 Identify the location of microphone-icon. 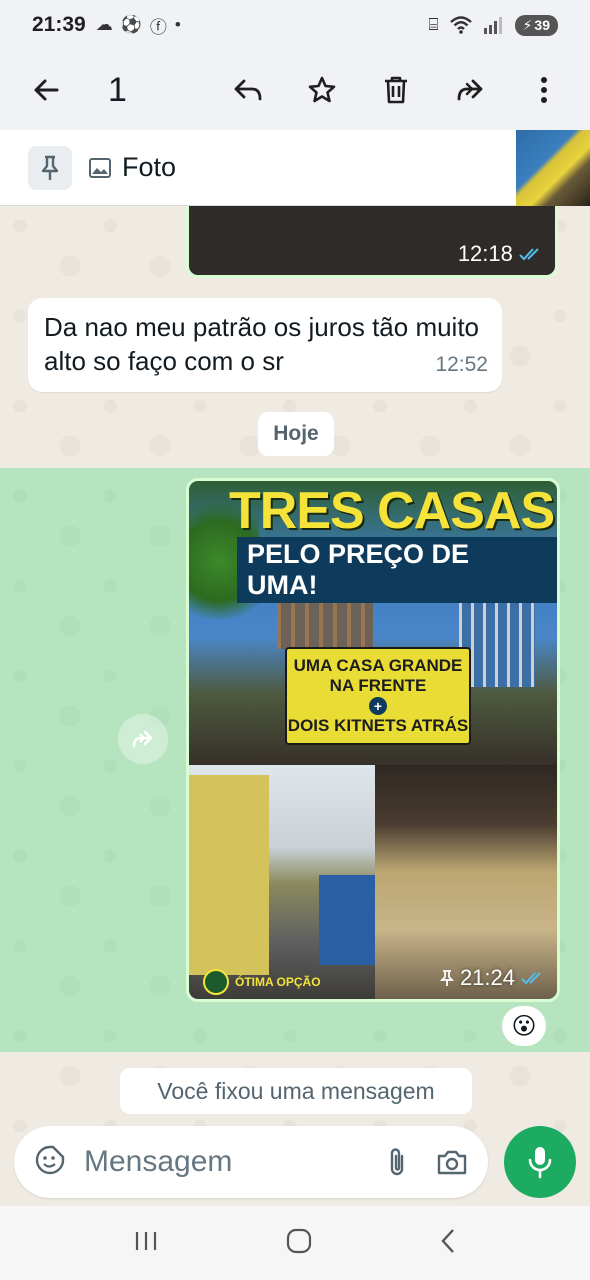
(540, 1163).